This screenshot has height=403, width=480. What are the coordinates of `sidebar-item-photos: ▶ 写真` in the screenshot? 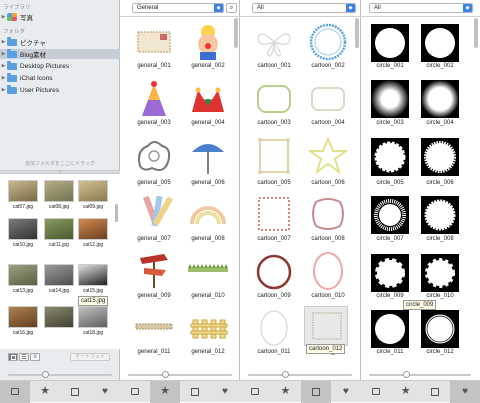 It's located at (60, 17).